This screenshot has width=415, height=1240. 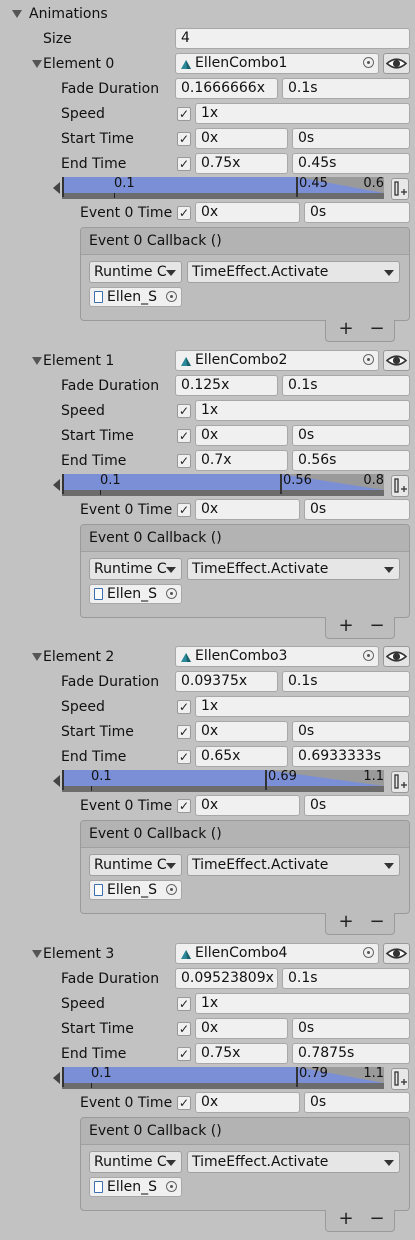 I want to click on end-time-seconds-field: 0.45s, so click(x=351, y=163).